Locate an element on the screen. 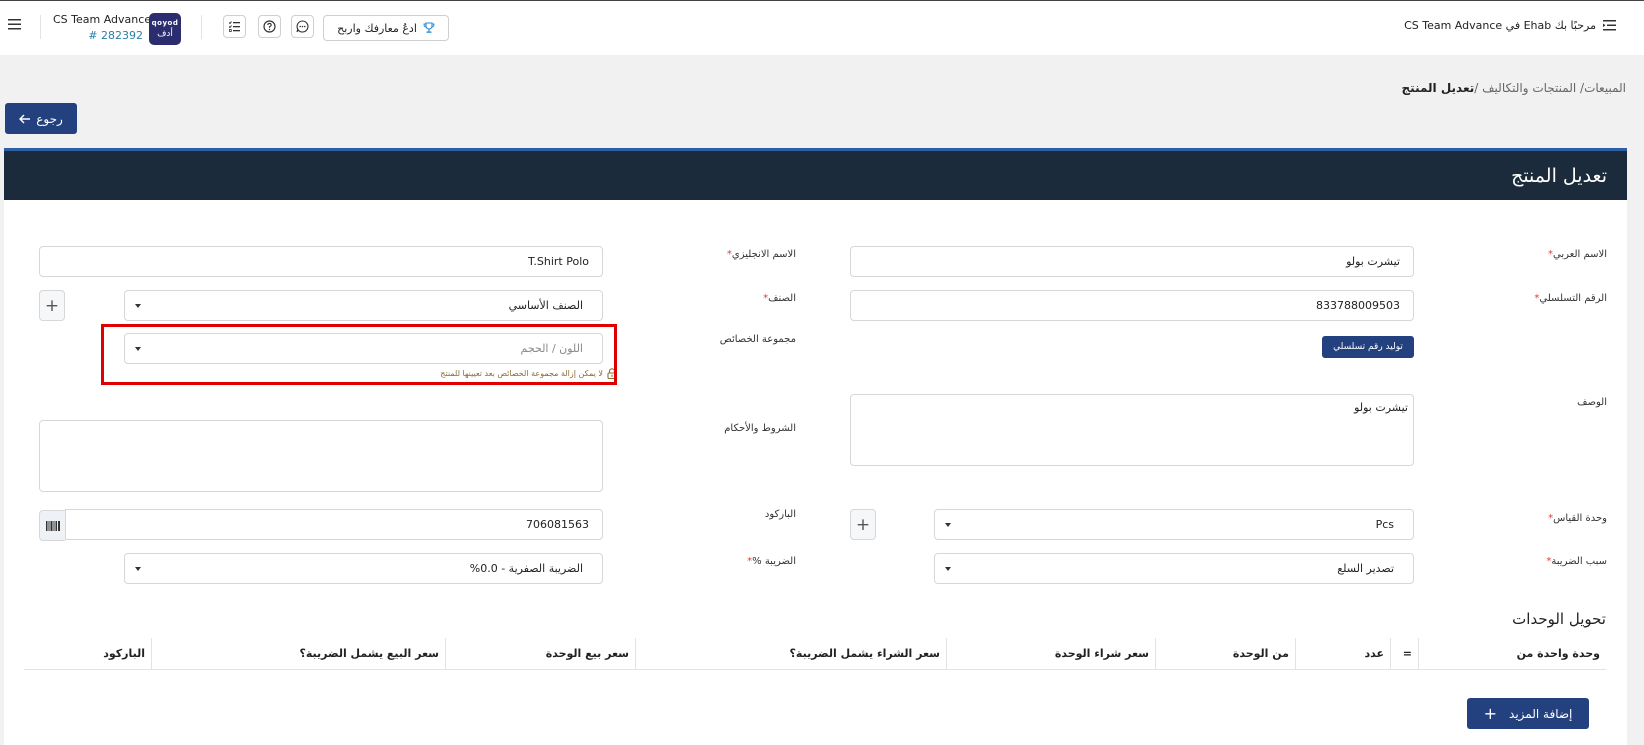  barcode-icon is located at coordinates (52, 525).